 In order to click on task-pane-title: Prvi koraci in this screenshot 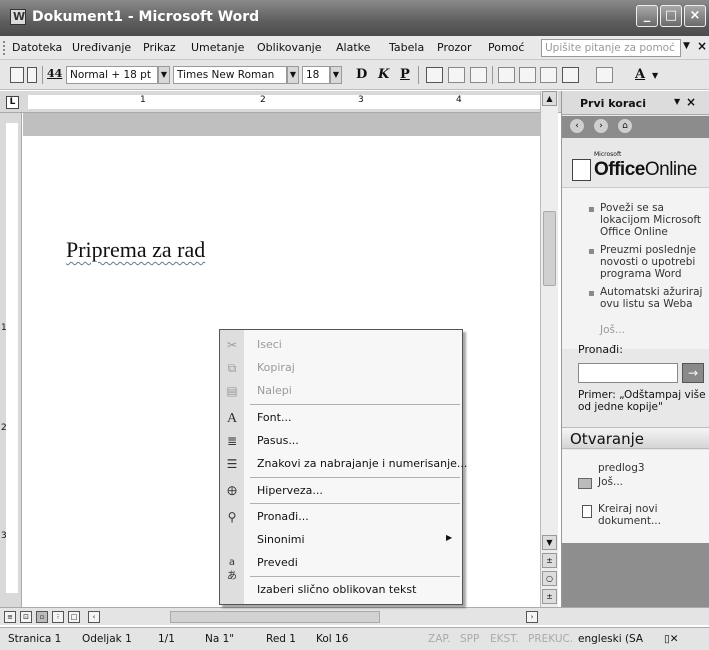, I will do `click(613, 103)`.